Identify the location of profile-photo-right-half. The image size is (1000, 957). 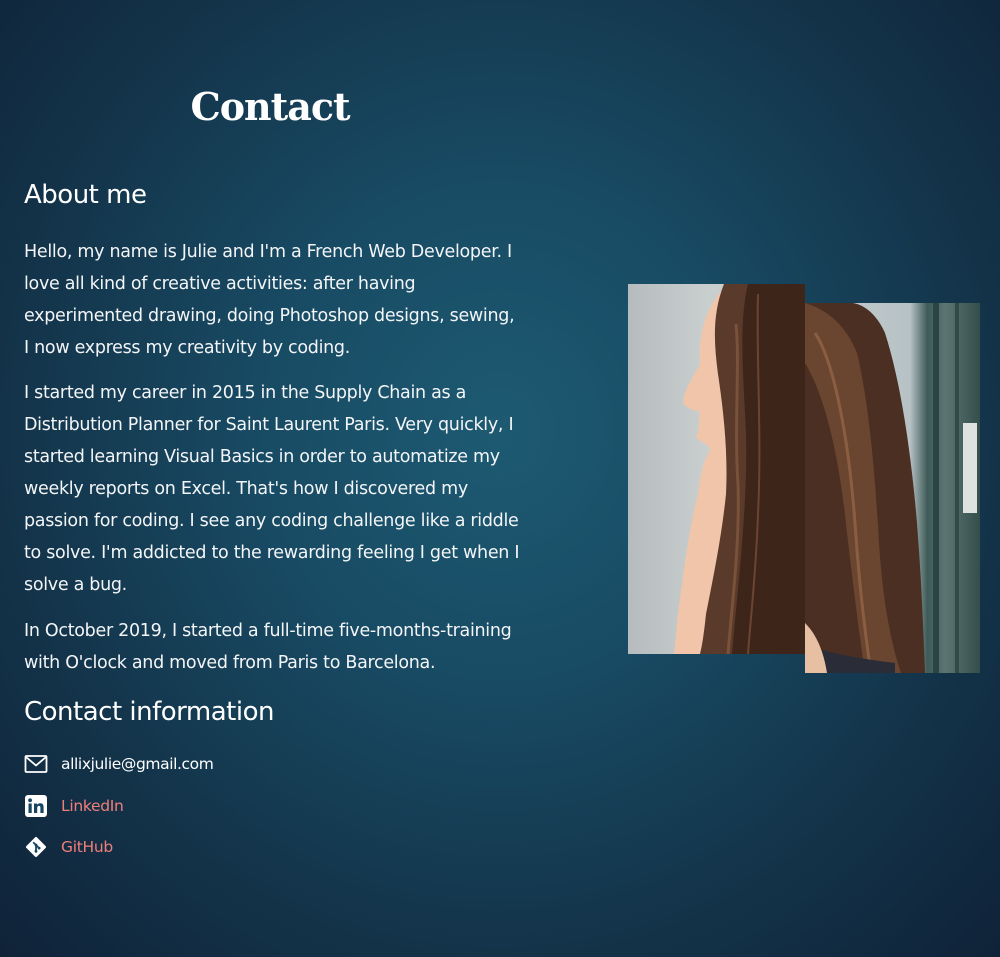
(892, 488).